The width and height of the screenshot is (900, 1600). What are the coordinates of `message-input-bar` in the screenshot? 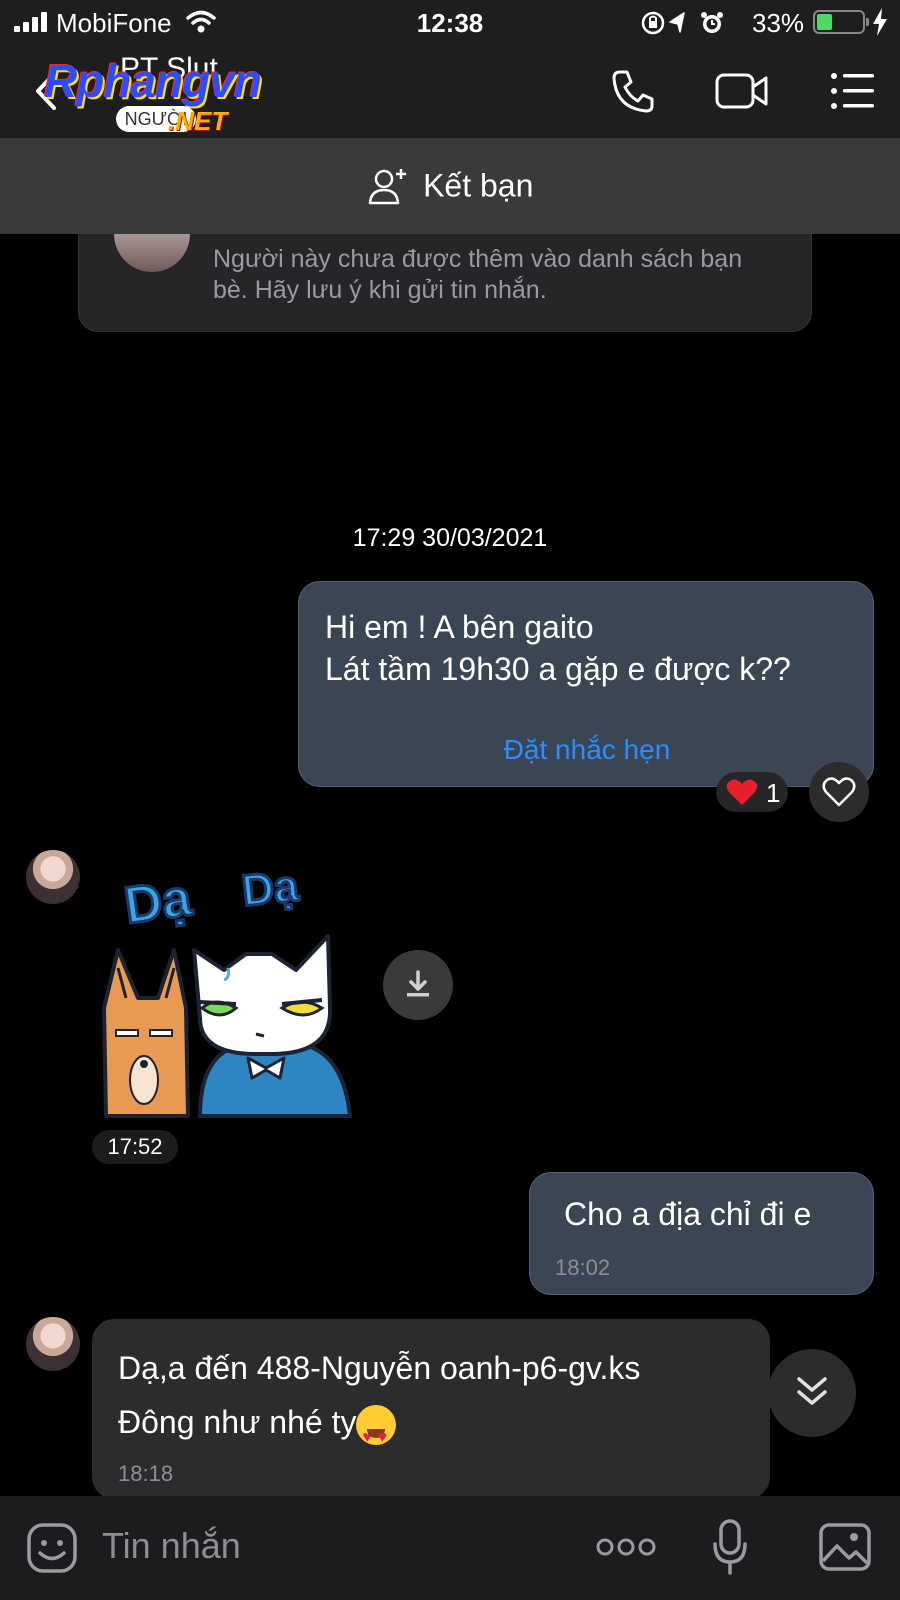 It's located at (450, 1548).